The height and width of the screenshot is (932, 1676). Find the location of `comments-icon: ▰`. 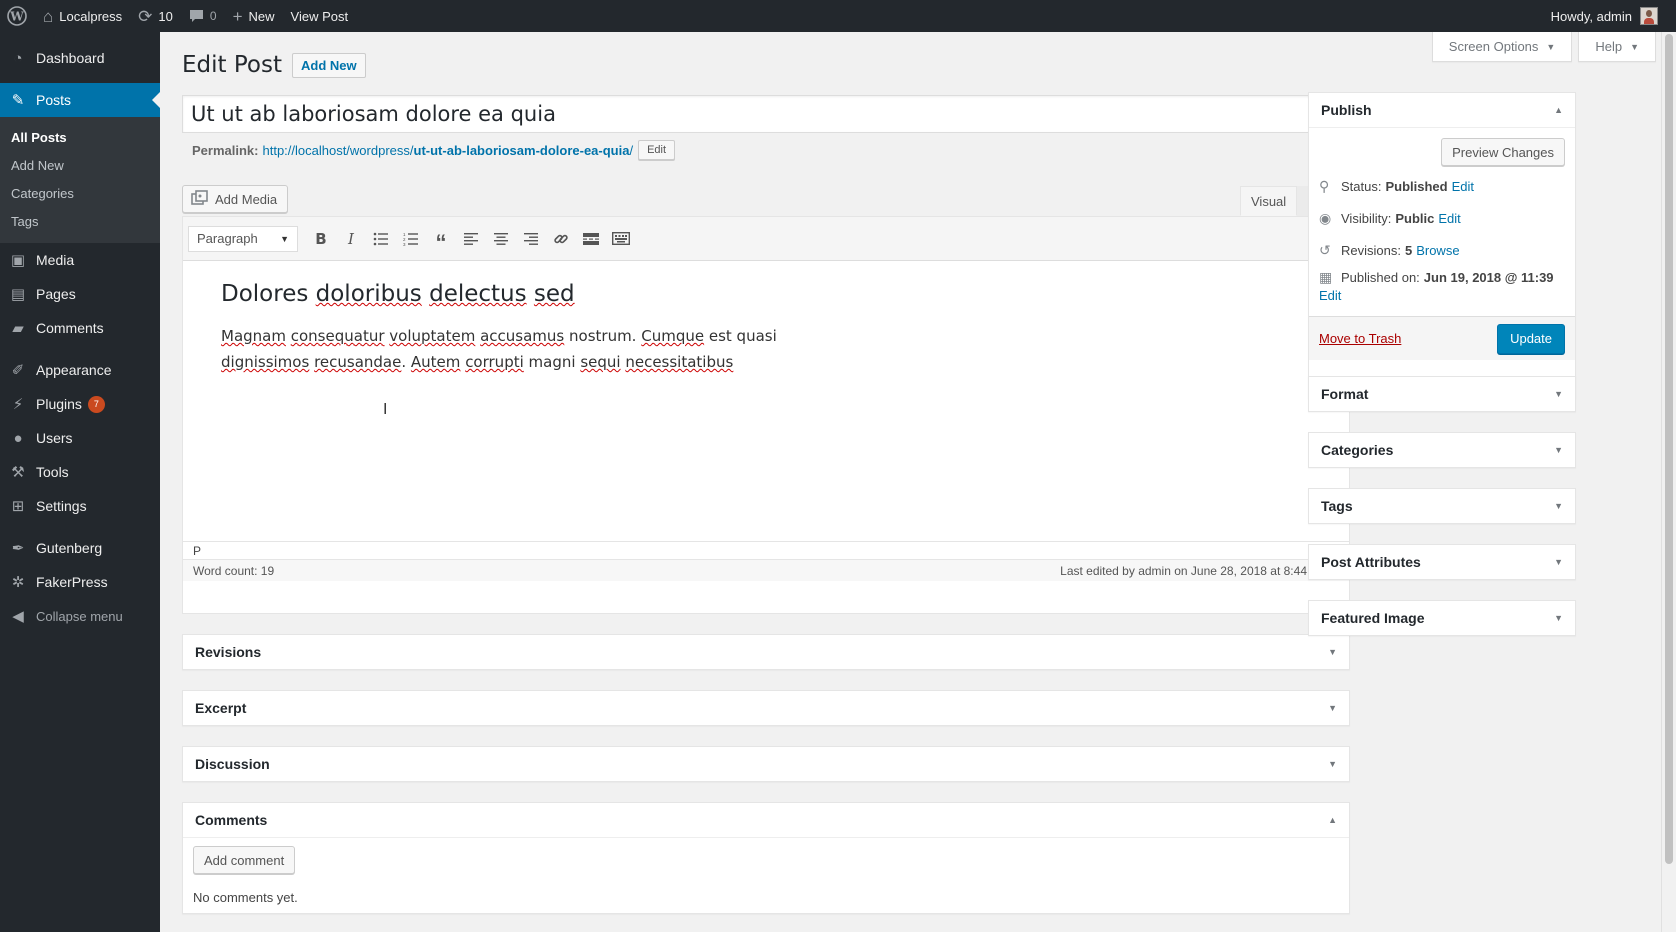

comments-icon: ▰ is located at coordinates (18, 328).